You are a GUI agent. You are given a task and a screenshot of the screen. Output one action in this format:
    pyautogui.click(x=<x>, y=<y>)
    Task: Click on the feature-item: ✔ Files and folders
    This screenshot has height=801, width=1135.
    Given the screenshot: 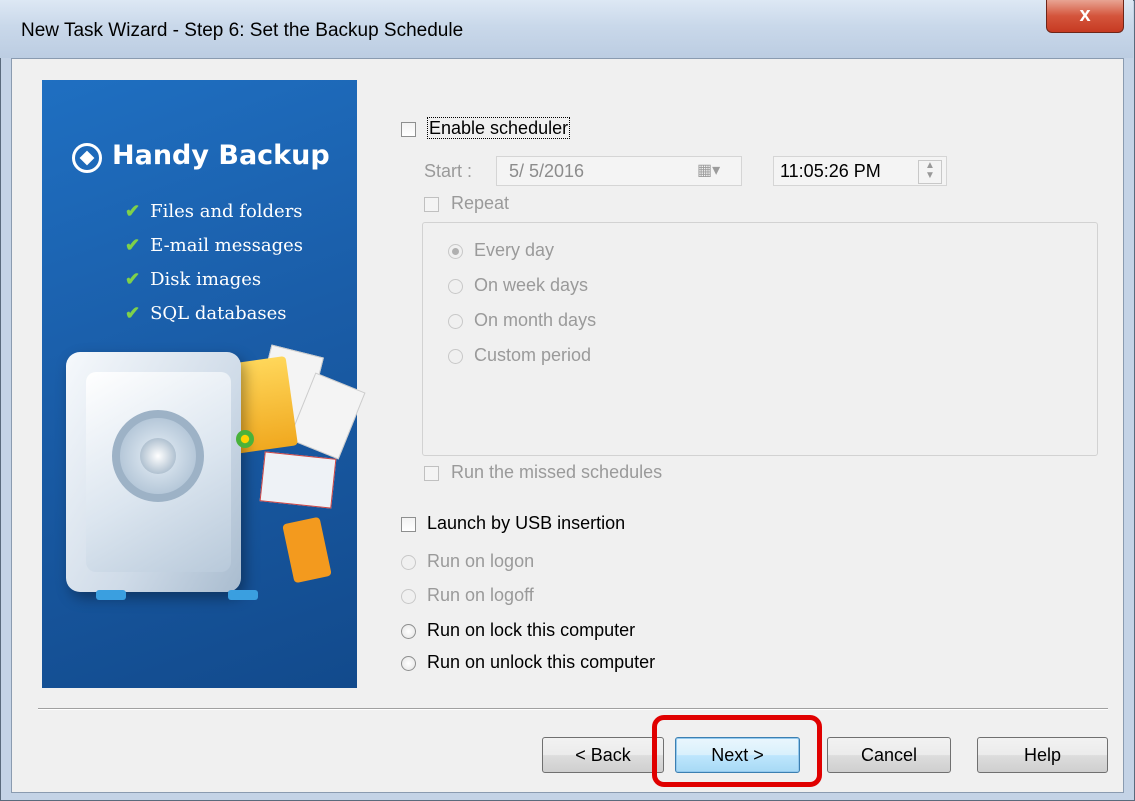 What is the action you would take?
    pyautogui.click(x=214, y=211)
    